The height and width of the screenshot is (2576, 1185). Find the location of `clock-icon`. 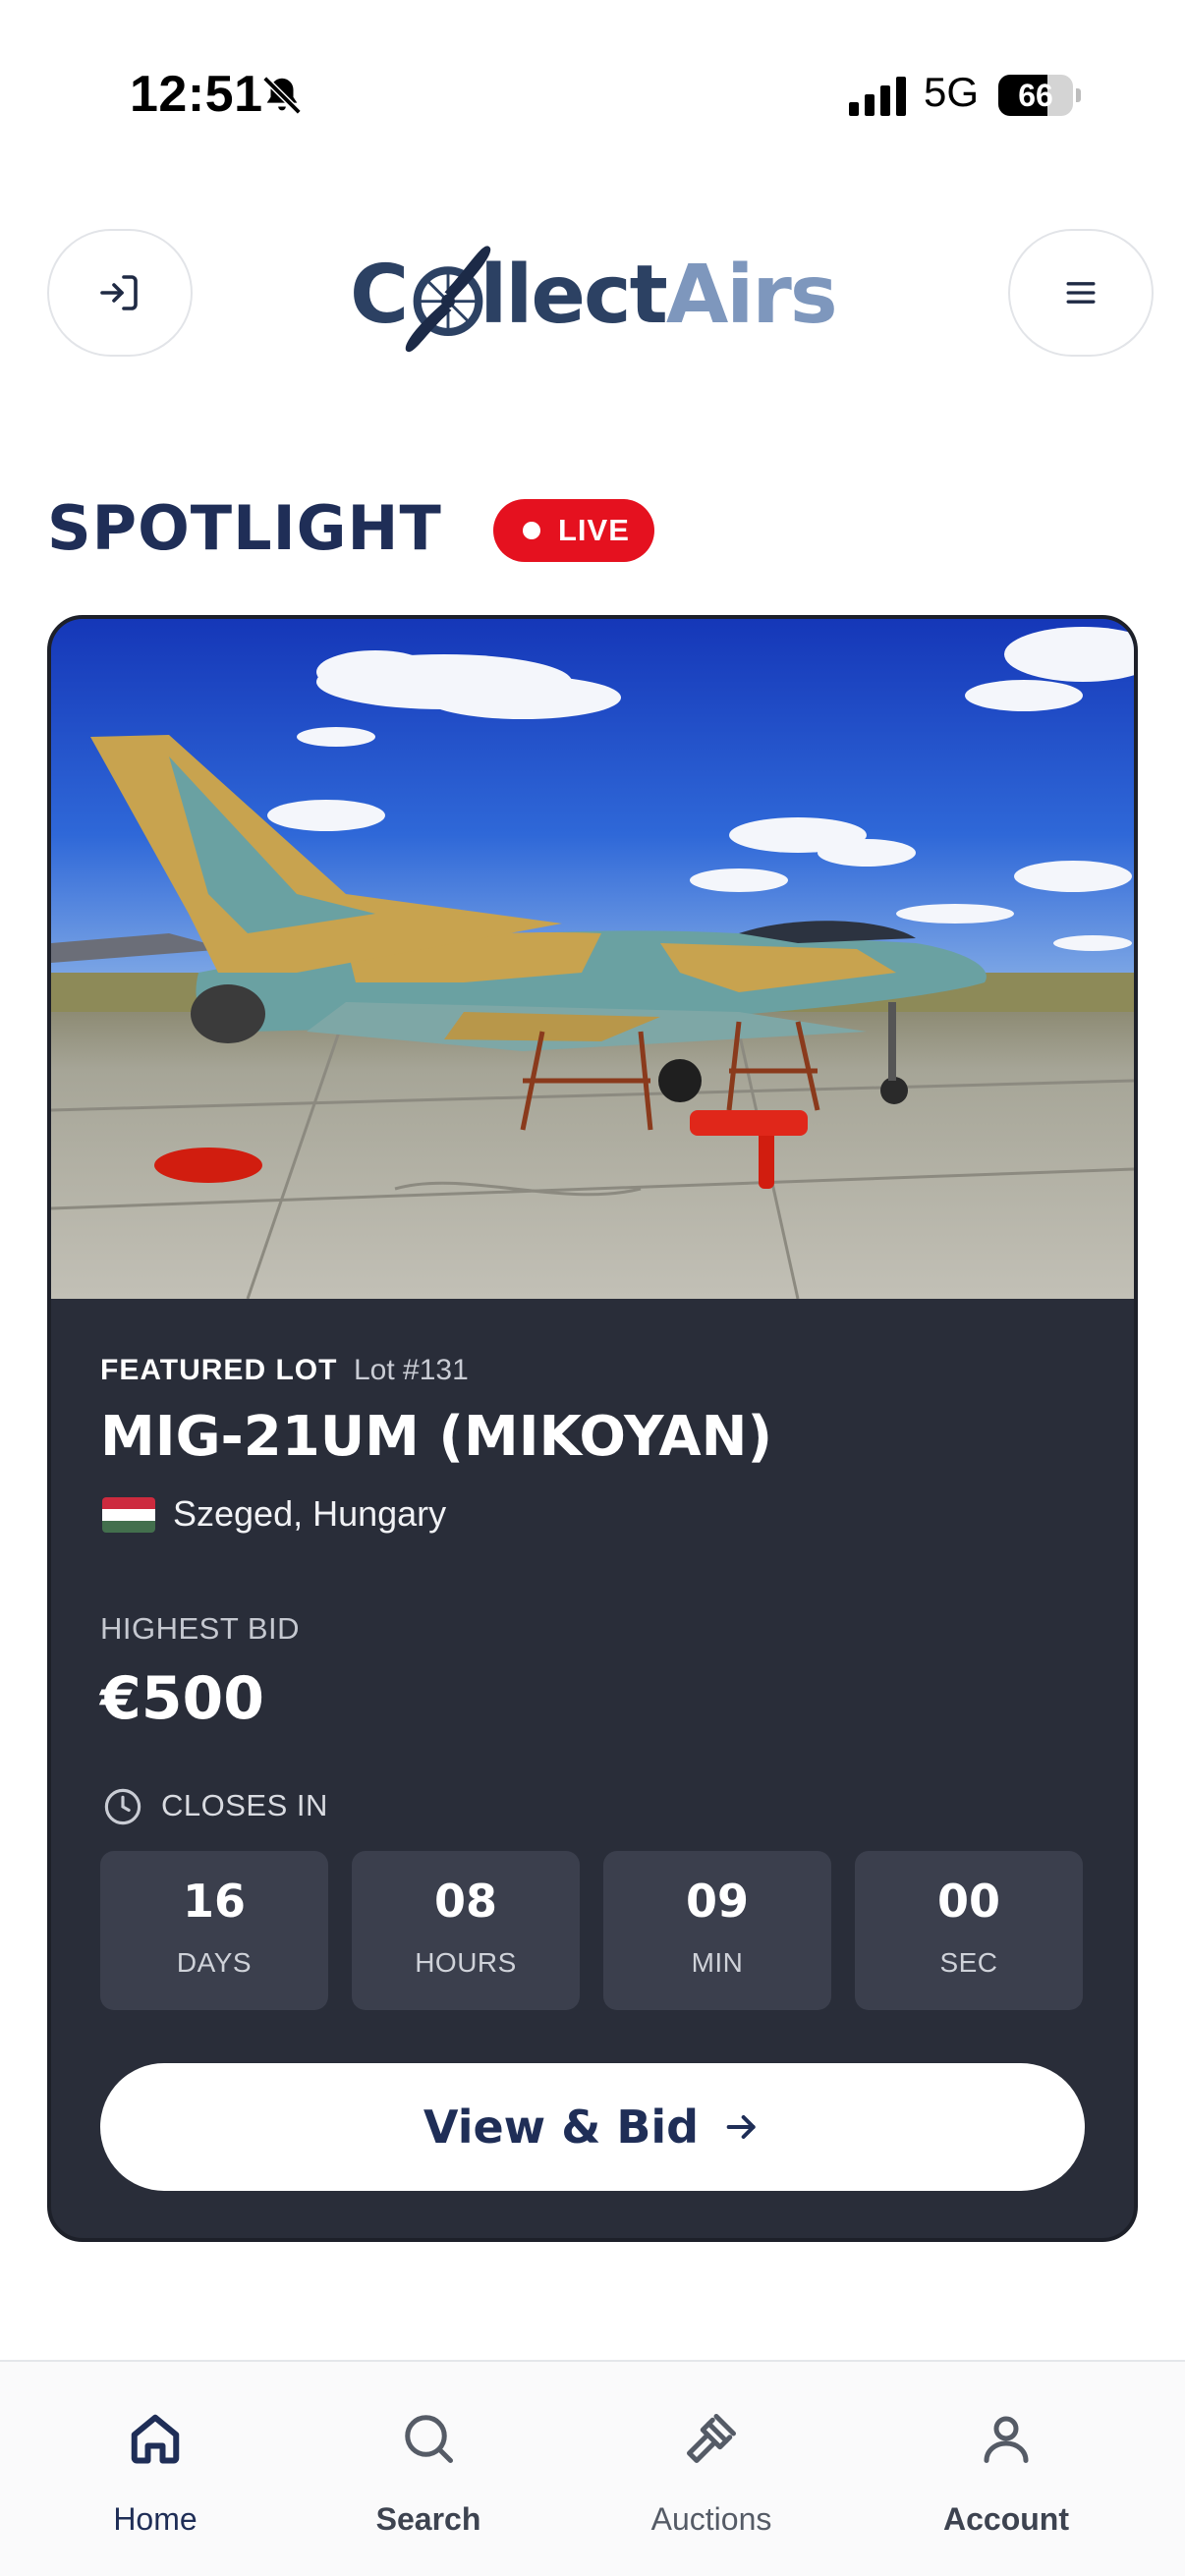

clock-icon is located at coordinates (123, 1806).